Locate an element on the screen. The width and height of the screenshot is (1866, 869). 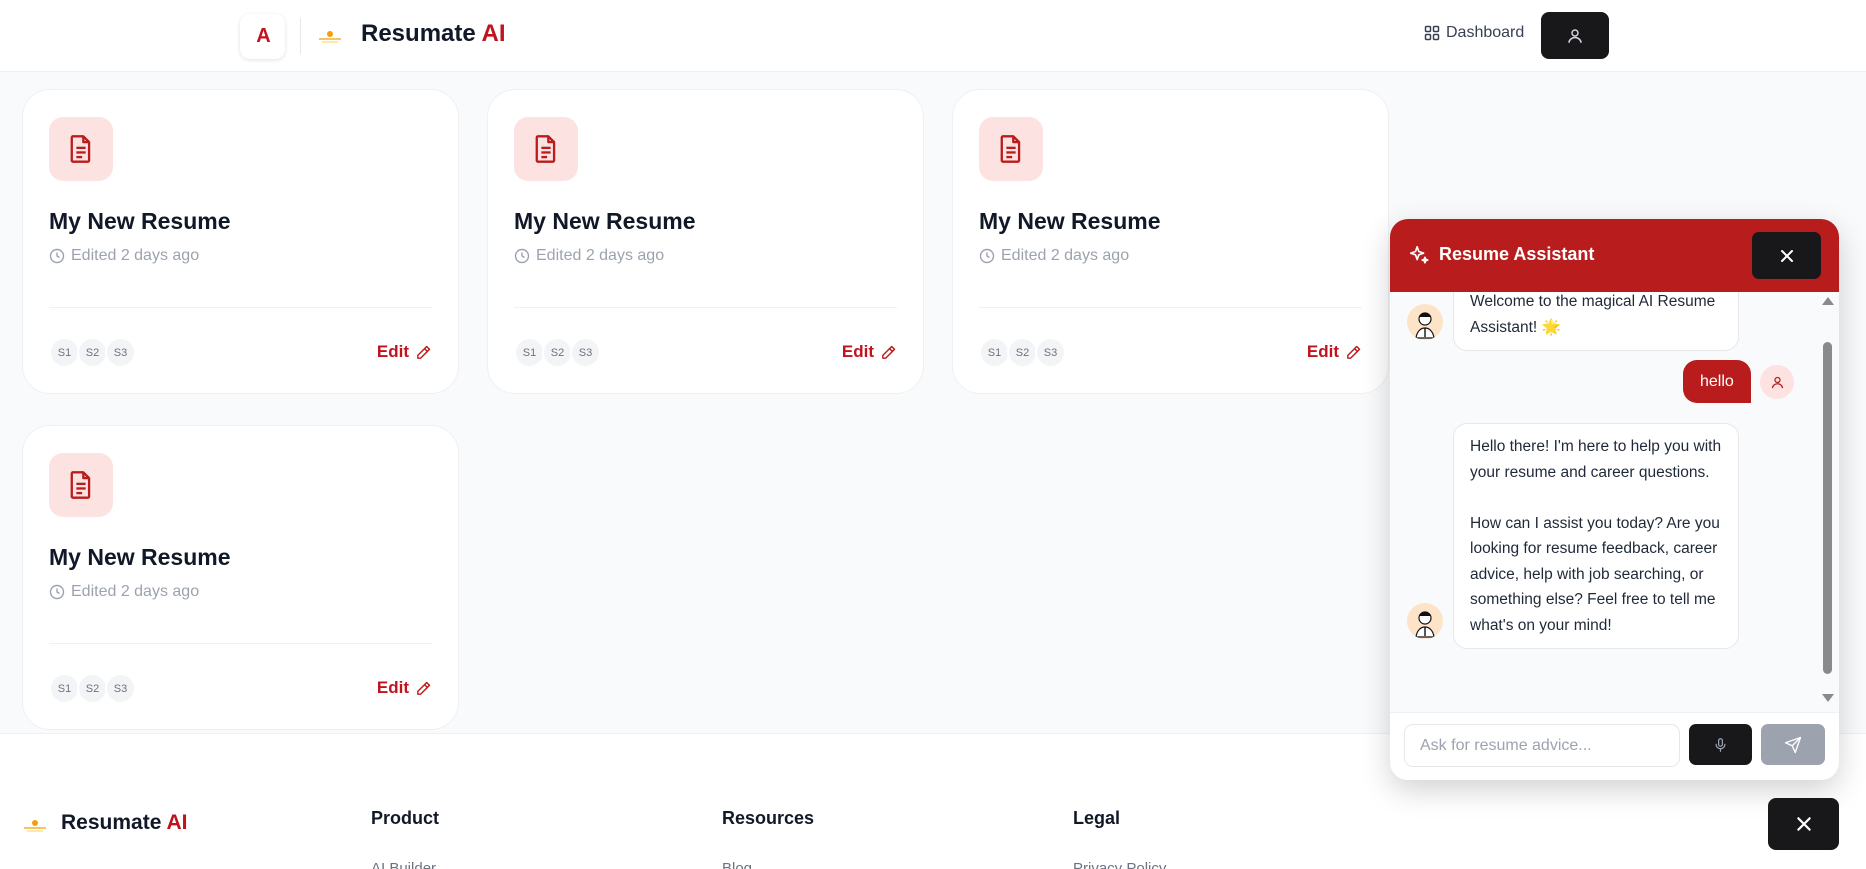
header-divider is located at coordinates (300, 36).